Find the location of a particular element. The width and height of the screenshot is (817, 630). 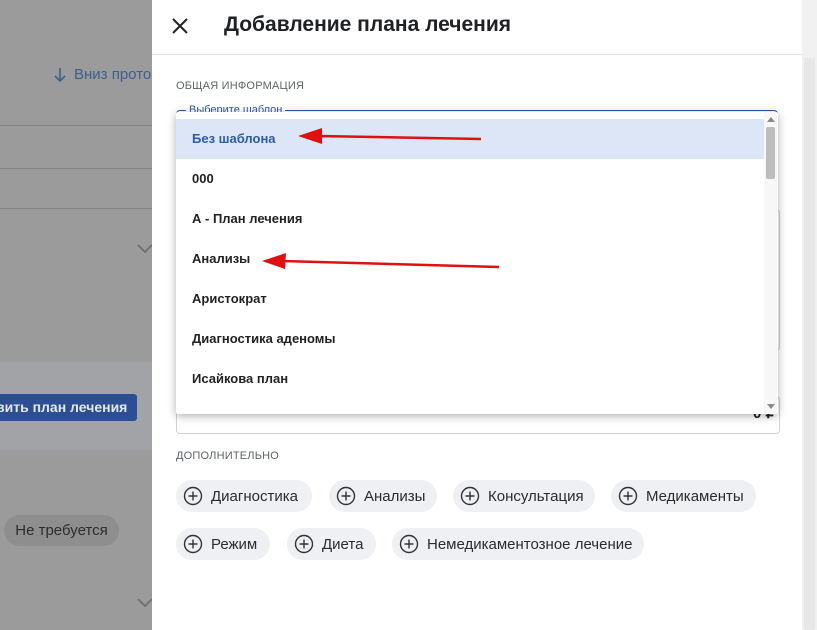

template-option: 000 is located at coordinates (470, 179).